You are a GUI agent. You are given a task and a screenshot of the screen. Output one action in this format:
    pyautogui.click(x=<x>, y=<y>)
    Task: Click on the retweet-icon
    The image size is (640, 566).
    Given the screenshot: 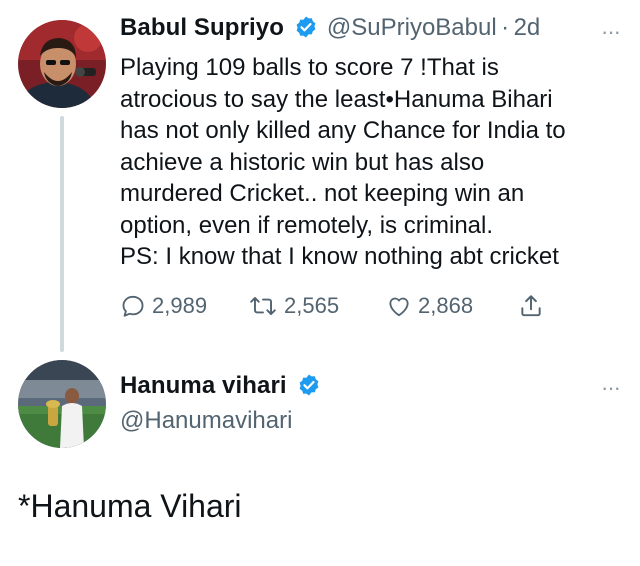 What is the action you would take?
    pyautogui.click(x=263, y=306)
    